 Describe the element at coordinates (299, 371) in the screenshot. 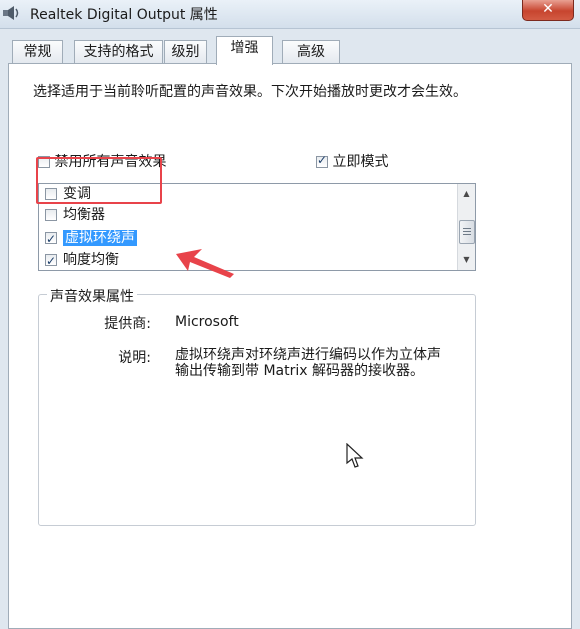

I see `description-line-2: 输出传输到带 Matrix 解码器的接收器。` at that location.